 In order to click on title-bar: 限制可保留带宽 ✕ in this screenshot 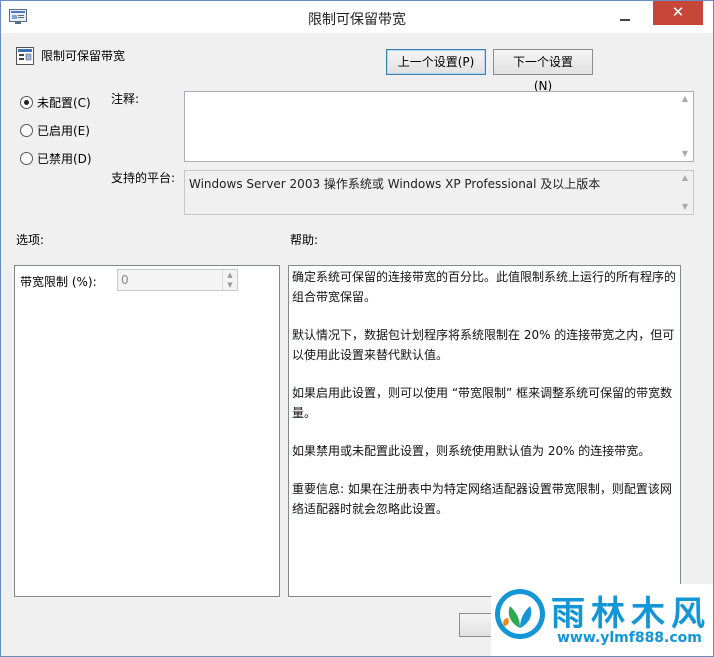, I will do `click(357, 17)`.